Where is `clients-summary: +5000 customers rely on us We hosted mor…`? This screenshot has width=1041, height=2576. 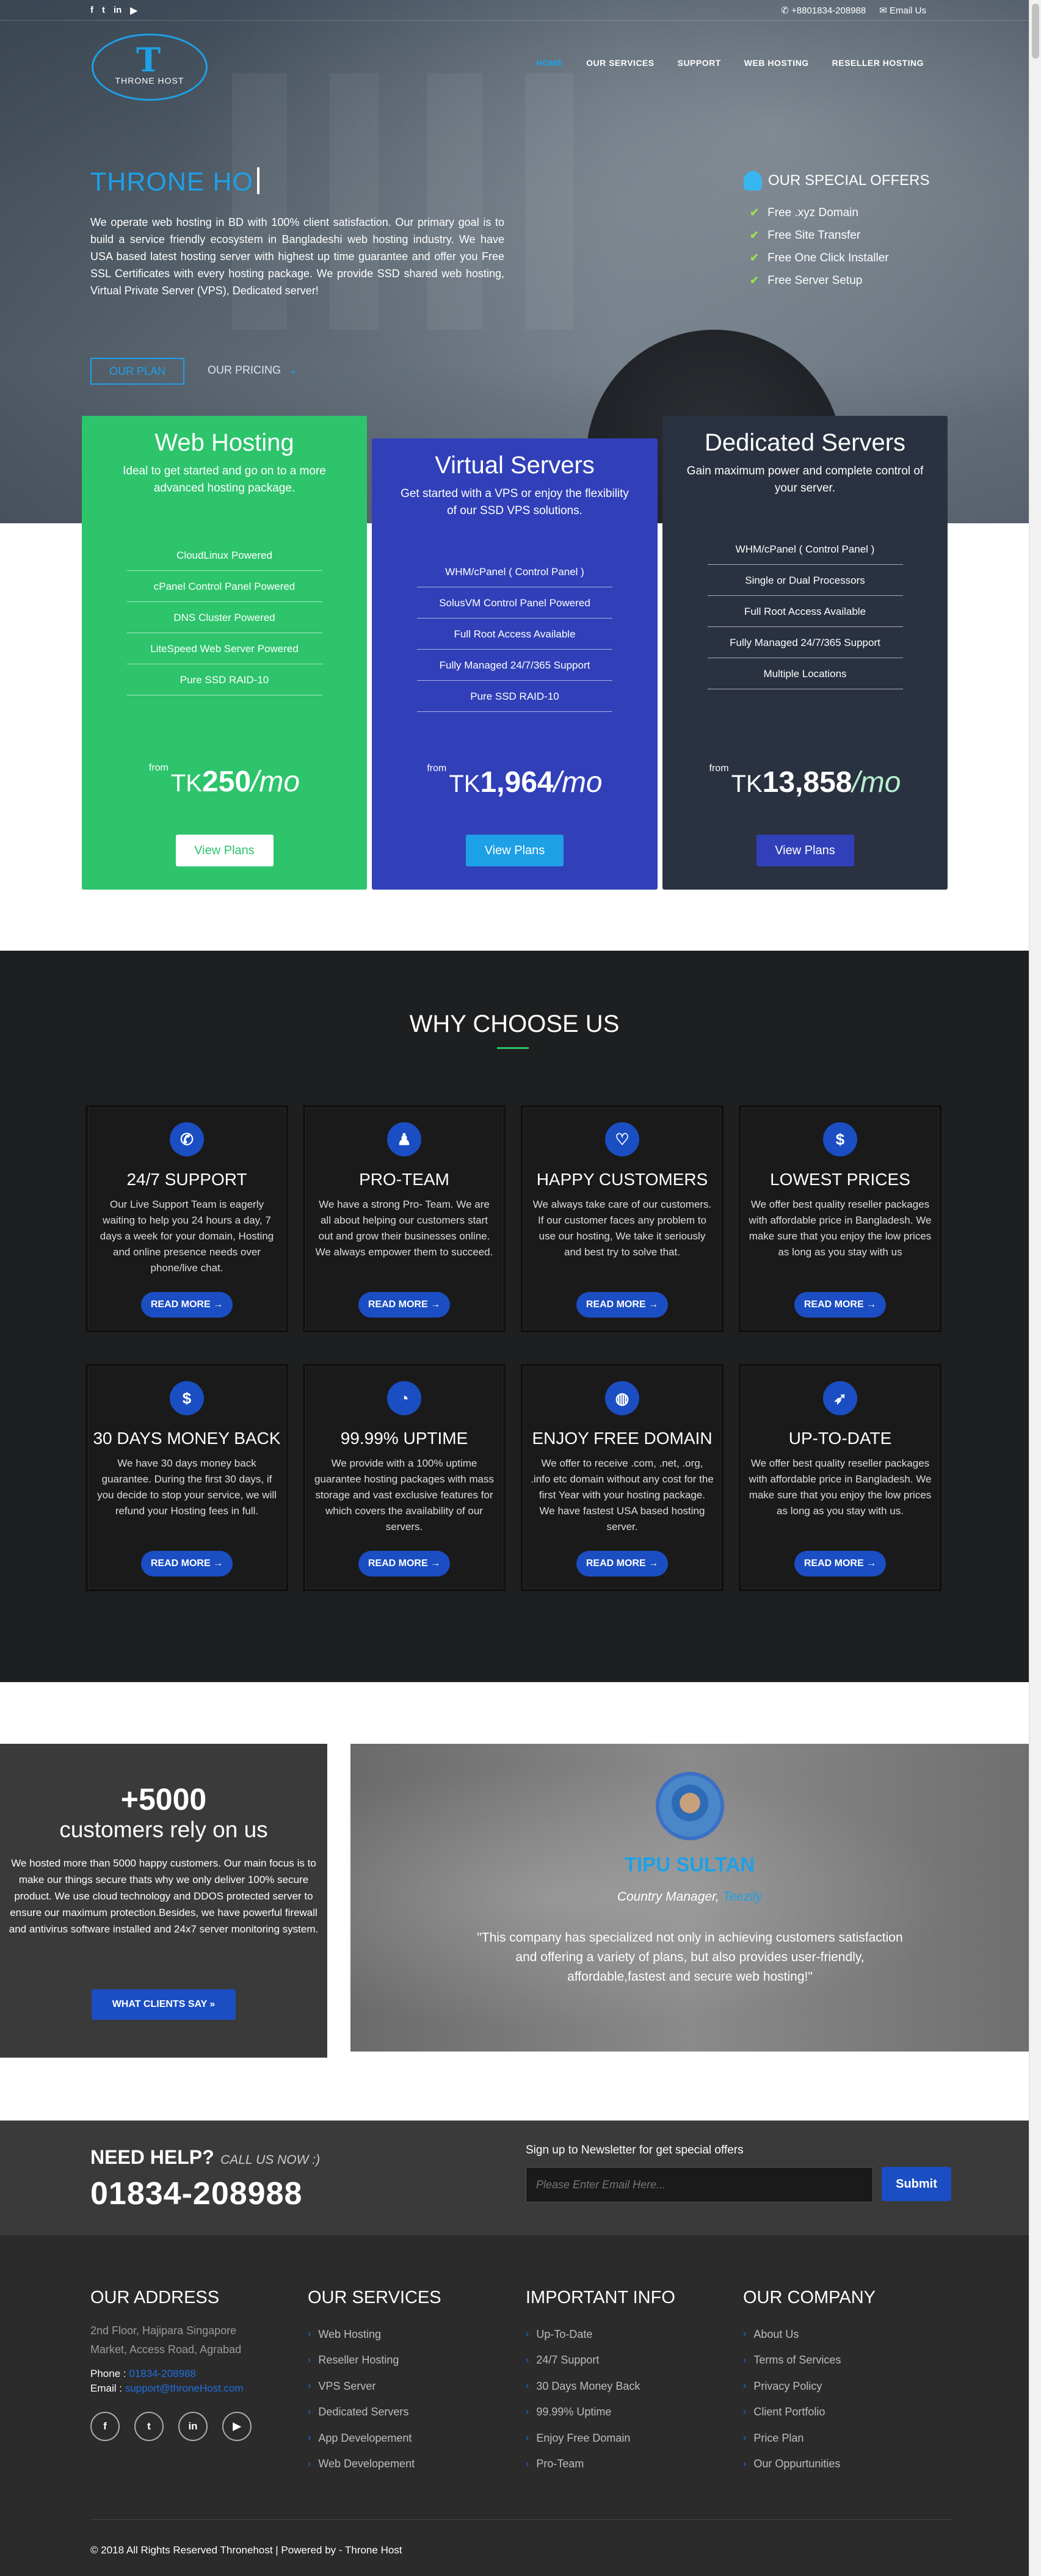
clients-summary: +5000 customers rely on us We hosted mor… is located at coordinates (163, 1901).